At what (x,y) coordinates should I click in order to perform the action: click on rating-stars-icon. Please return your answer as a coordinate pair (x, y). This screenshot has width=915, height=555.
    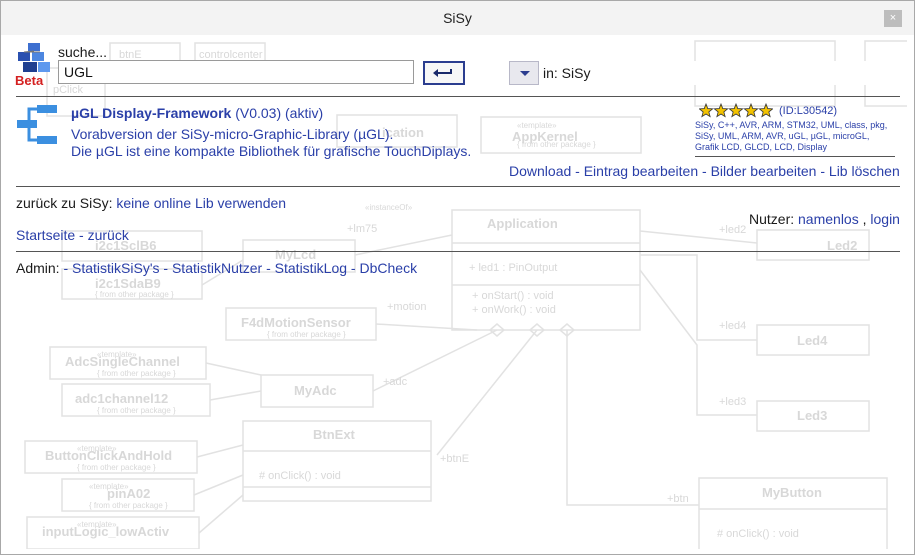
    Looking at the image, I should click on (736, 110).